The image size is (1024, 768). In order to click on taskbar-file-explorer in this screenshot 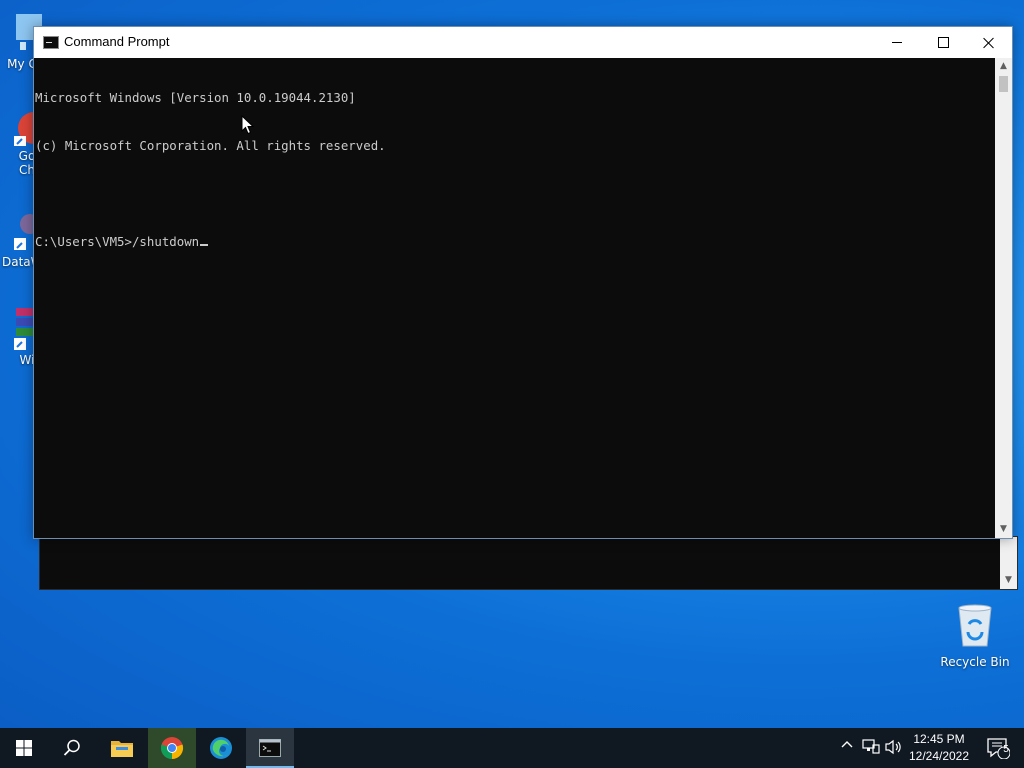, I will do `click(122, 748)`.